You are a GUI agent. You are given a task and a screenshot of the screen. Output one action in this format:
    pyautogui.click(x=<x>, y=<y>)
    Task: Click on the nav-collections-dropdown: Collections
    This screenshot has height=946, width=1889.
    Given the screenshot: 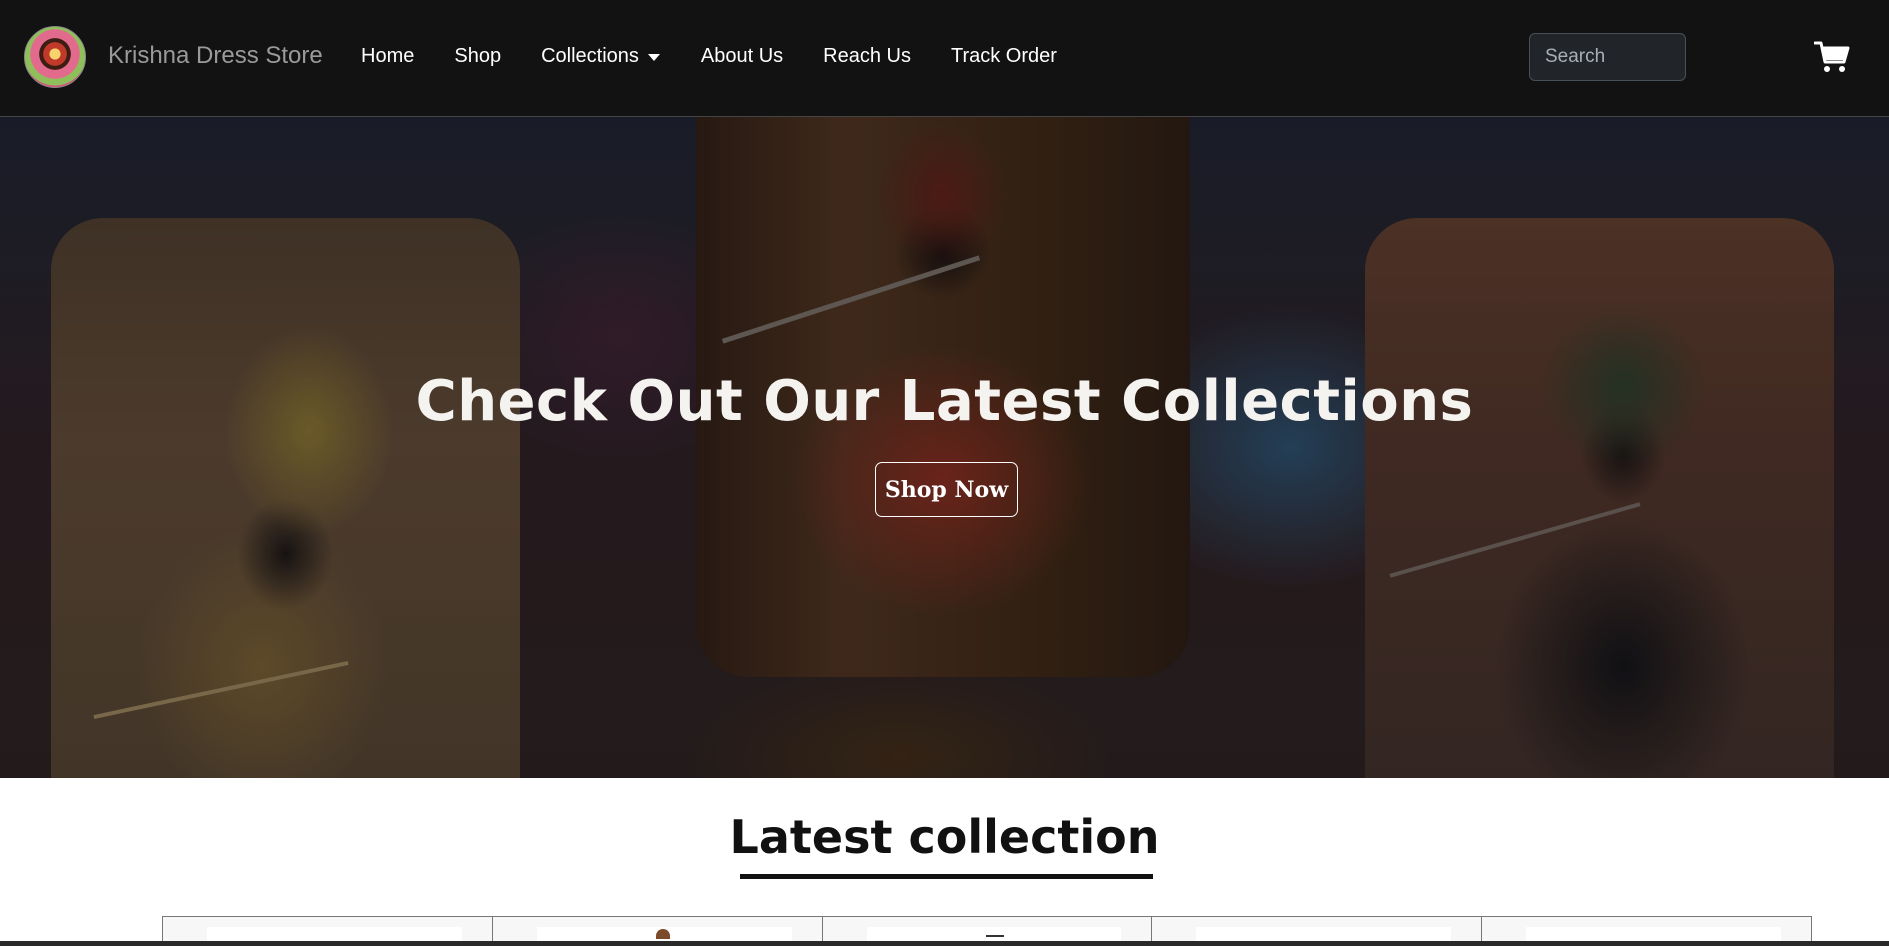 What is the action you would take?
    pyautogui.click(x=600, y=56)
    